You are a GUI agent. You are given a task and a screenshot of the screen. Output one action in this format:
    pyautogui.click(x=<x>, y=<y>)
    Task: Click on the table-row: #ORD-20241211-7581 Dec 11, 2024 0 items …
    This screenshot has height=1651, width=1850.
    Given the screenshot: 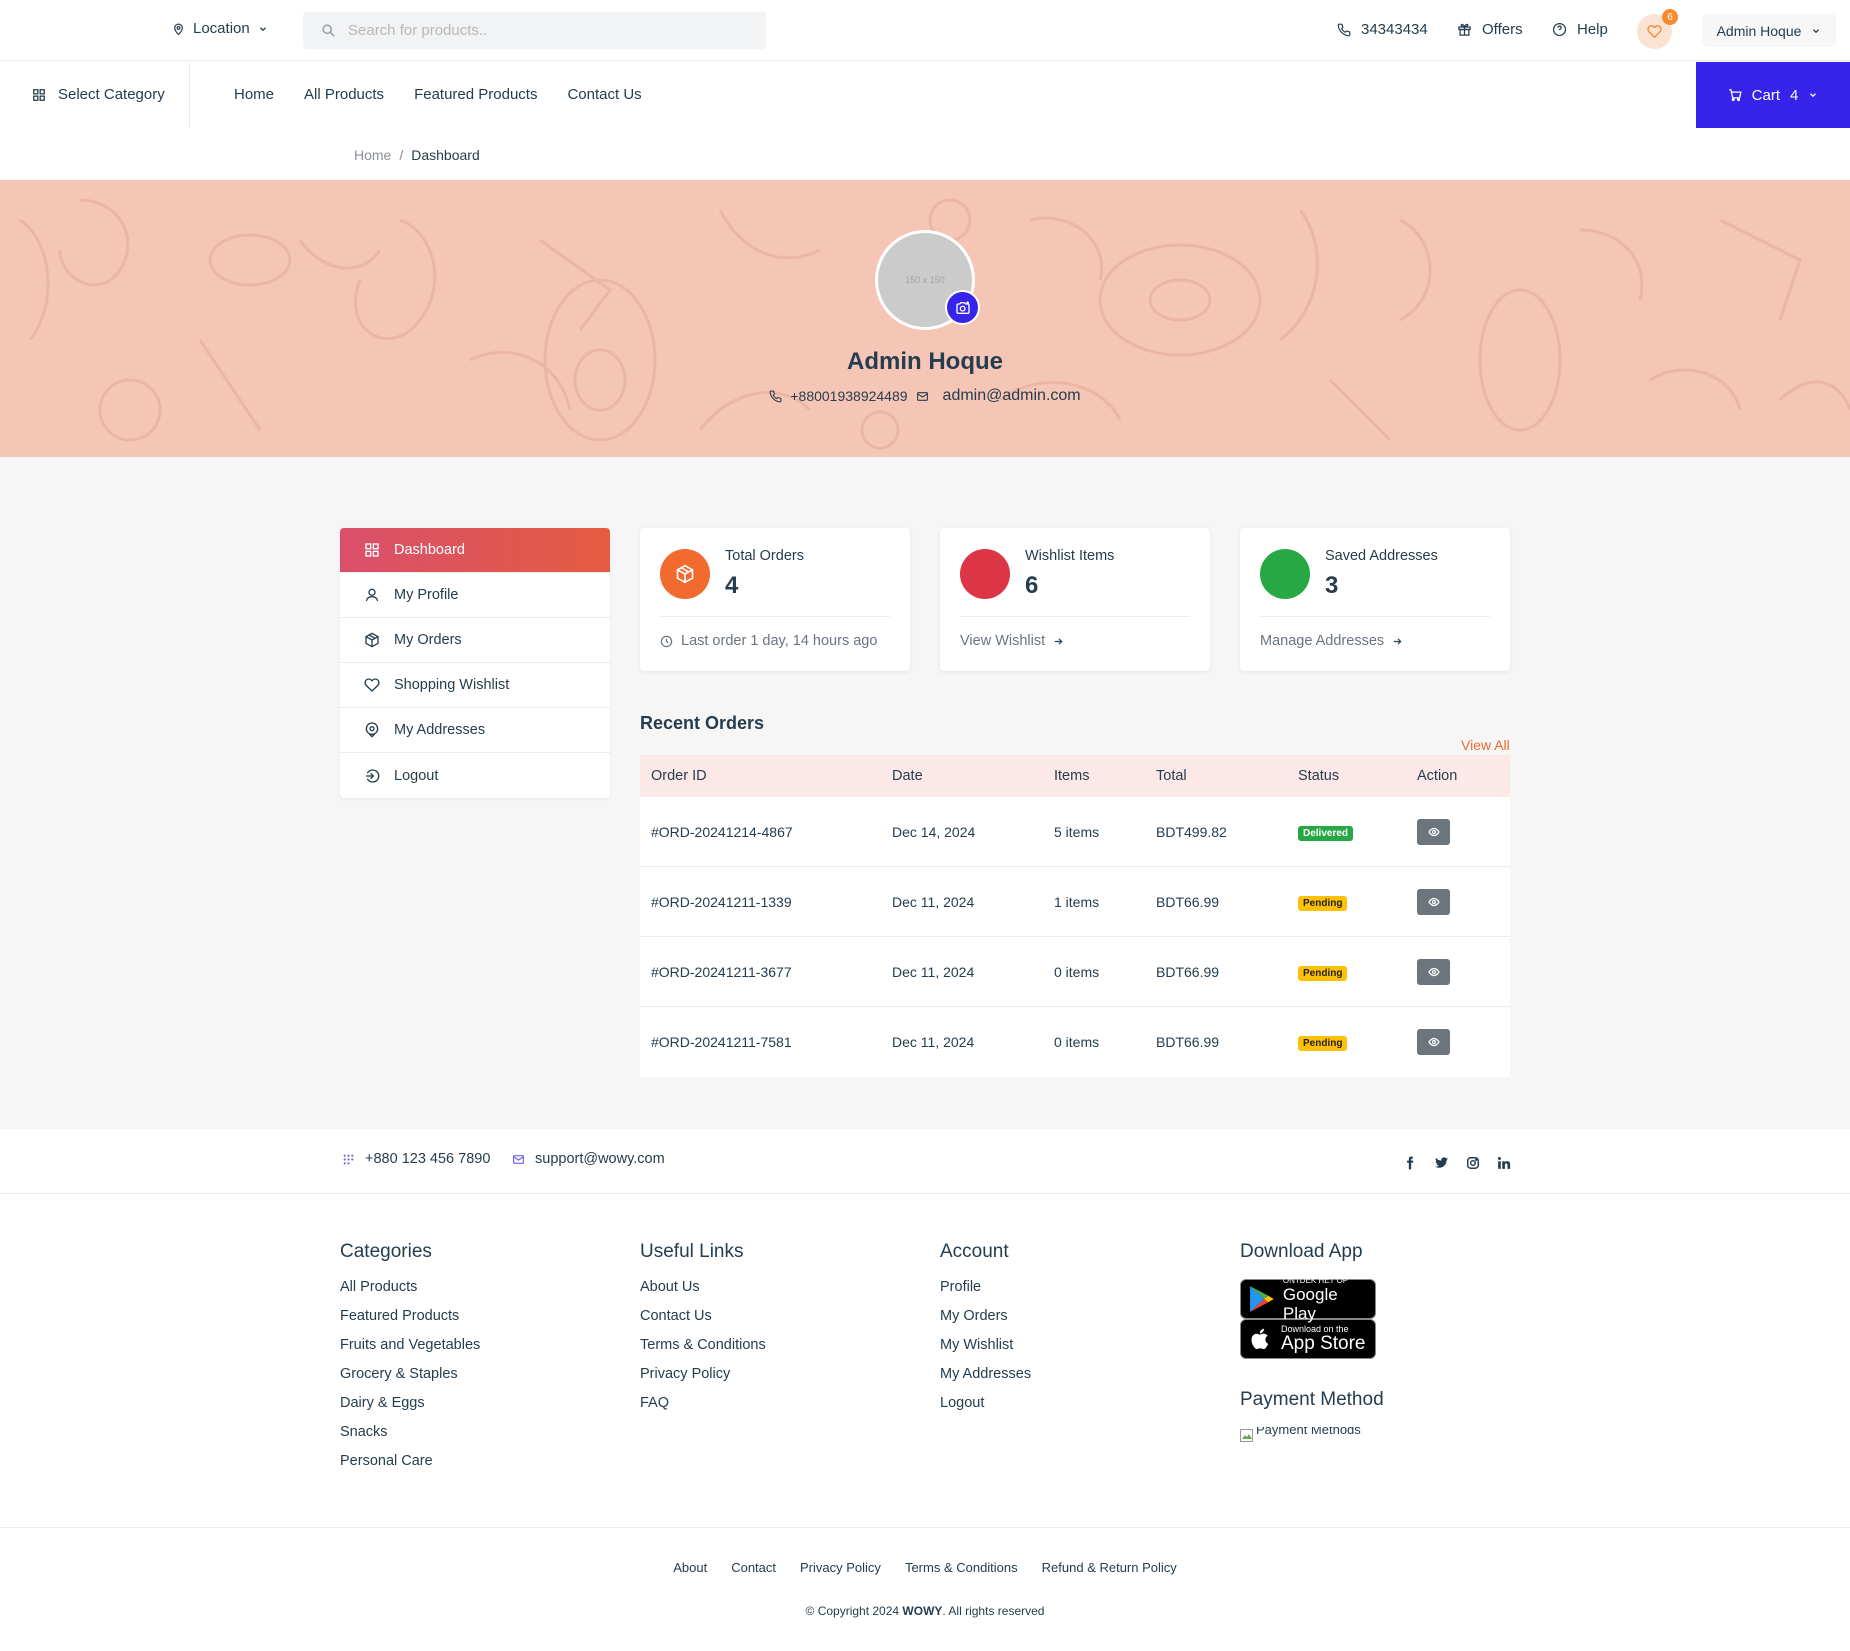 What is the action you would take?
    pyautogui.click(x=1075, y=1042)
    